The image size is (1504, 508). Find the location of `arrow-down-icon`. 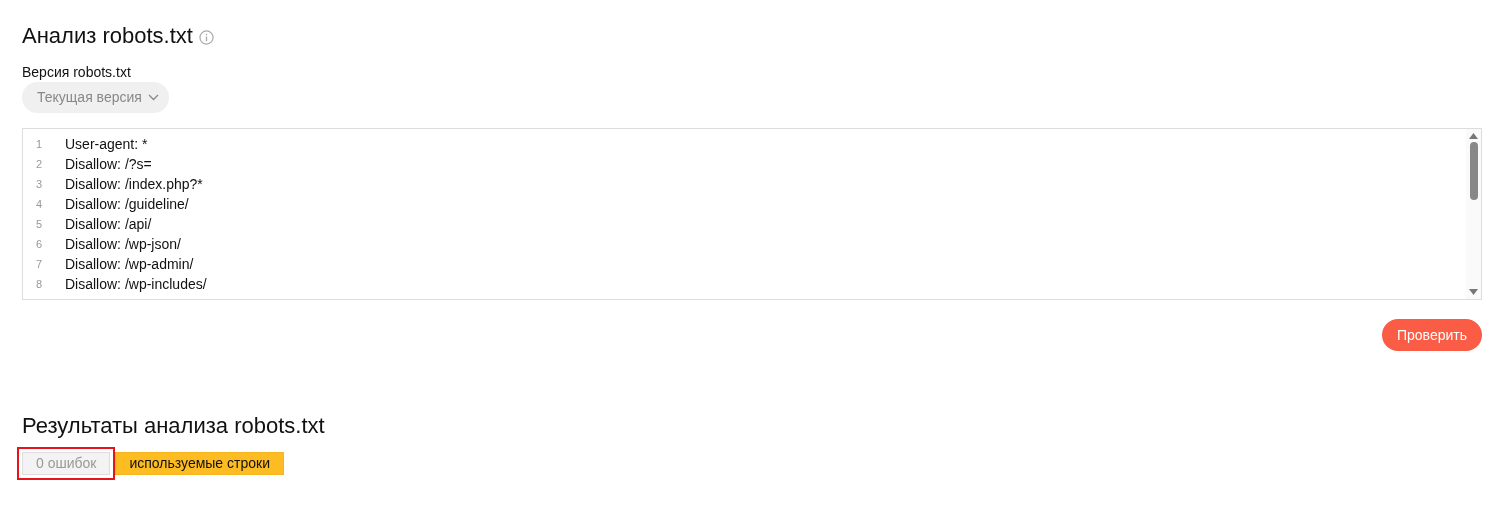

arrow-down-icon is located at coordinates (1473, 292).